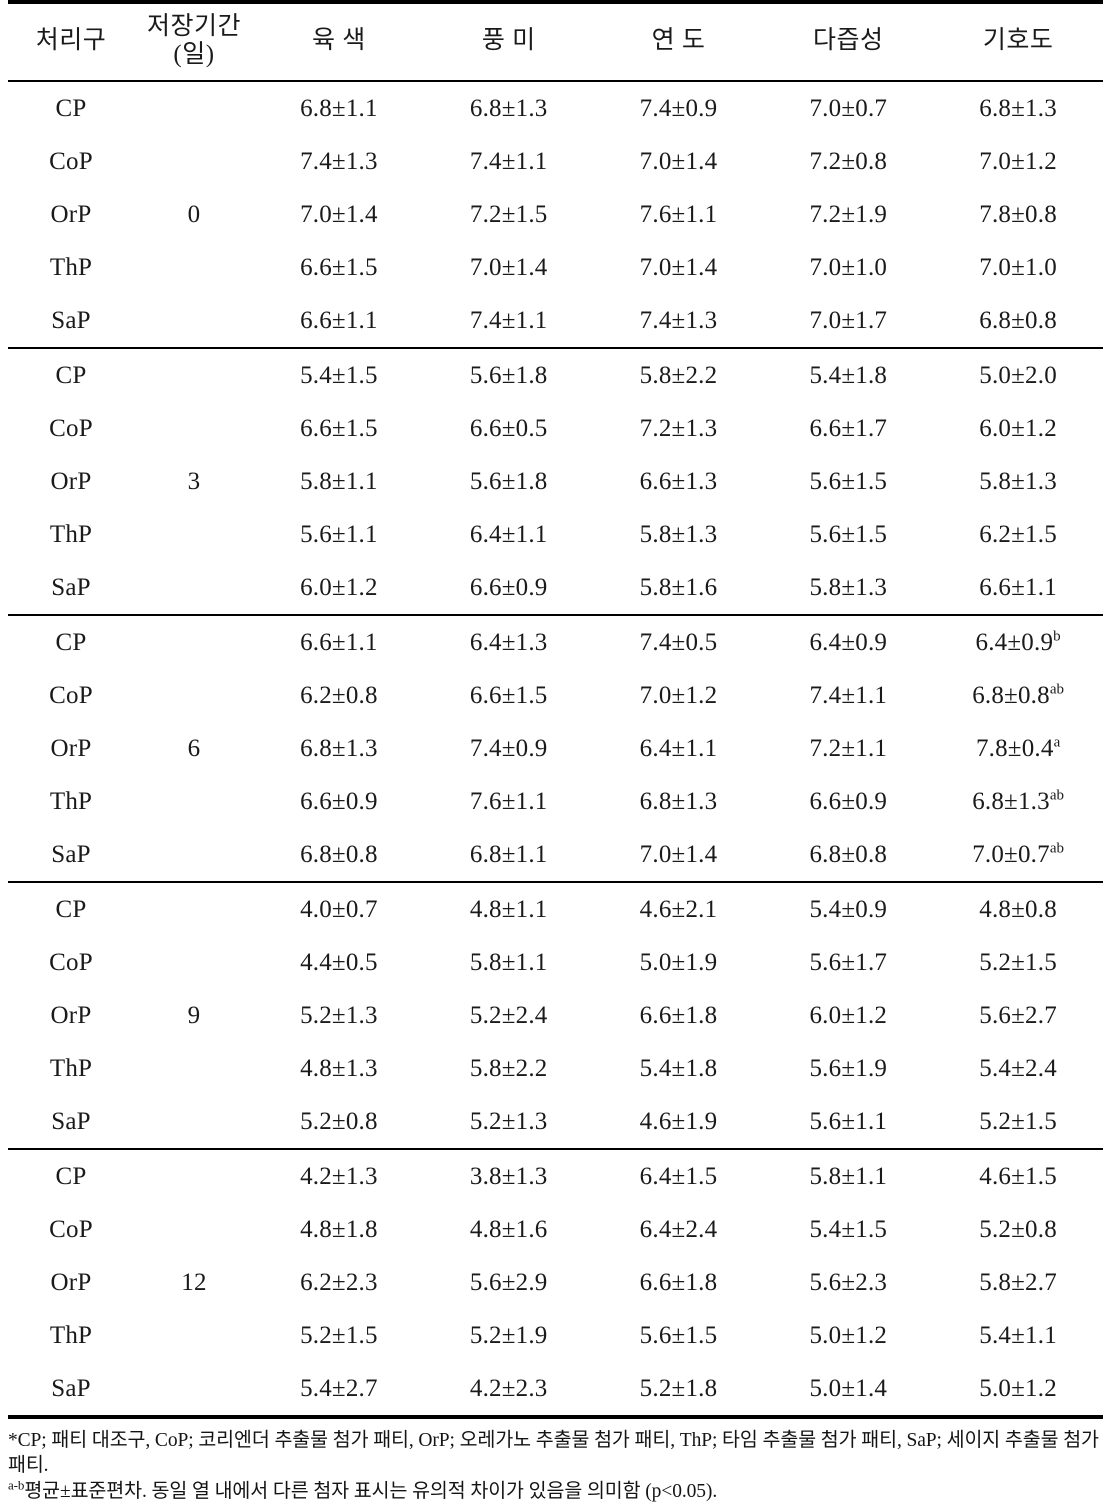 This screenshot has width=1111, height=1504. Describe the element at coordinates (848, 428) in the screenshot. I see `cell-juiciness: 6.6±1.7` at that location.